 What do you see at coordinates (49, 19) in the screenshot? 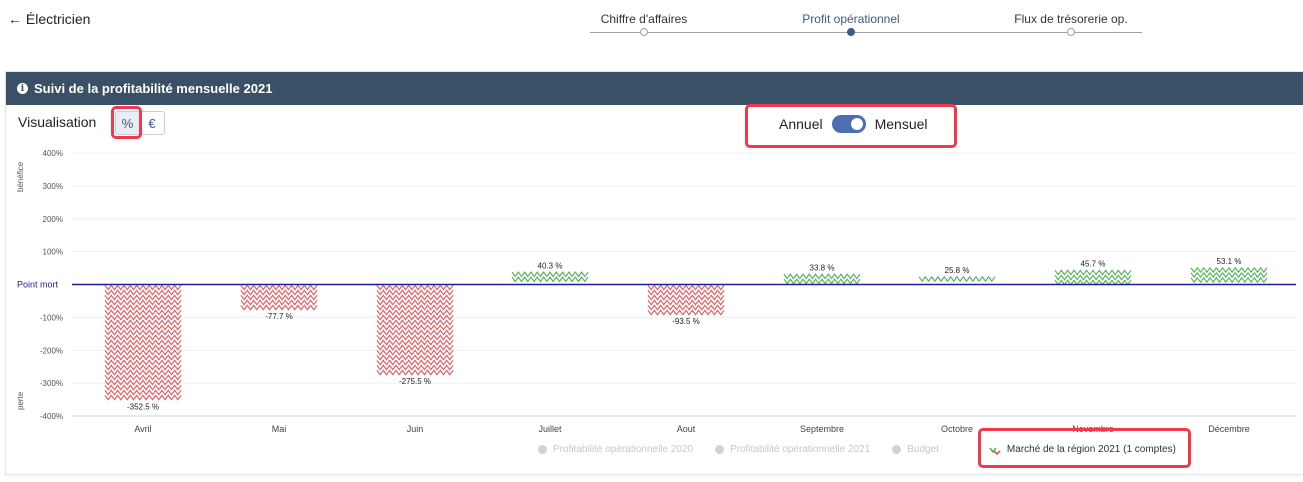
I see `back-link: ← Électricien` at bounding box center [49, 19].